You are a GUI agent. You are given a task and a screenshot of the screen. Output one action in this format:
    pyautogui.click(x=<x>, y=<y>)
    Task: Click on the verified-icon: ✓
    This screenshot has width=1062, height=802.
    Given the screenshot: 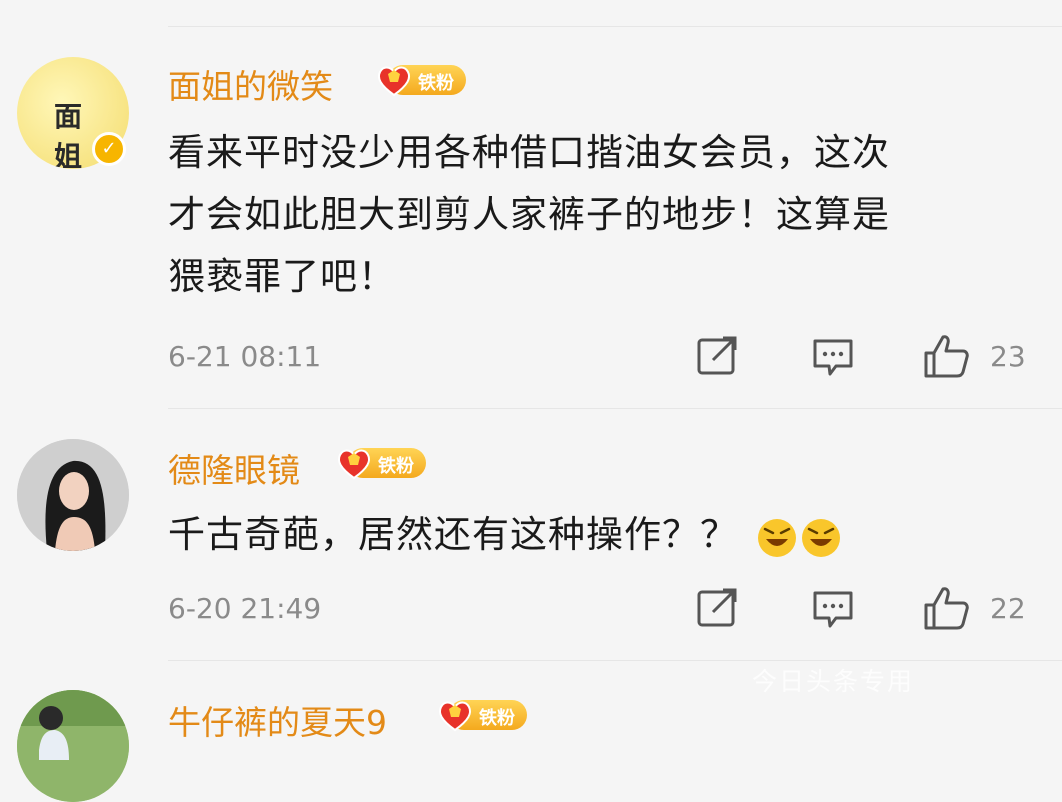 What is the action you would take?
    pyautogui.click(x=109, y=149)
    